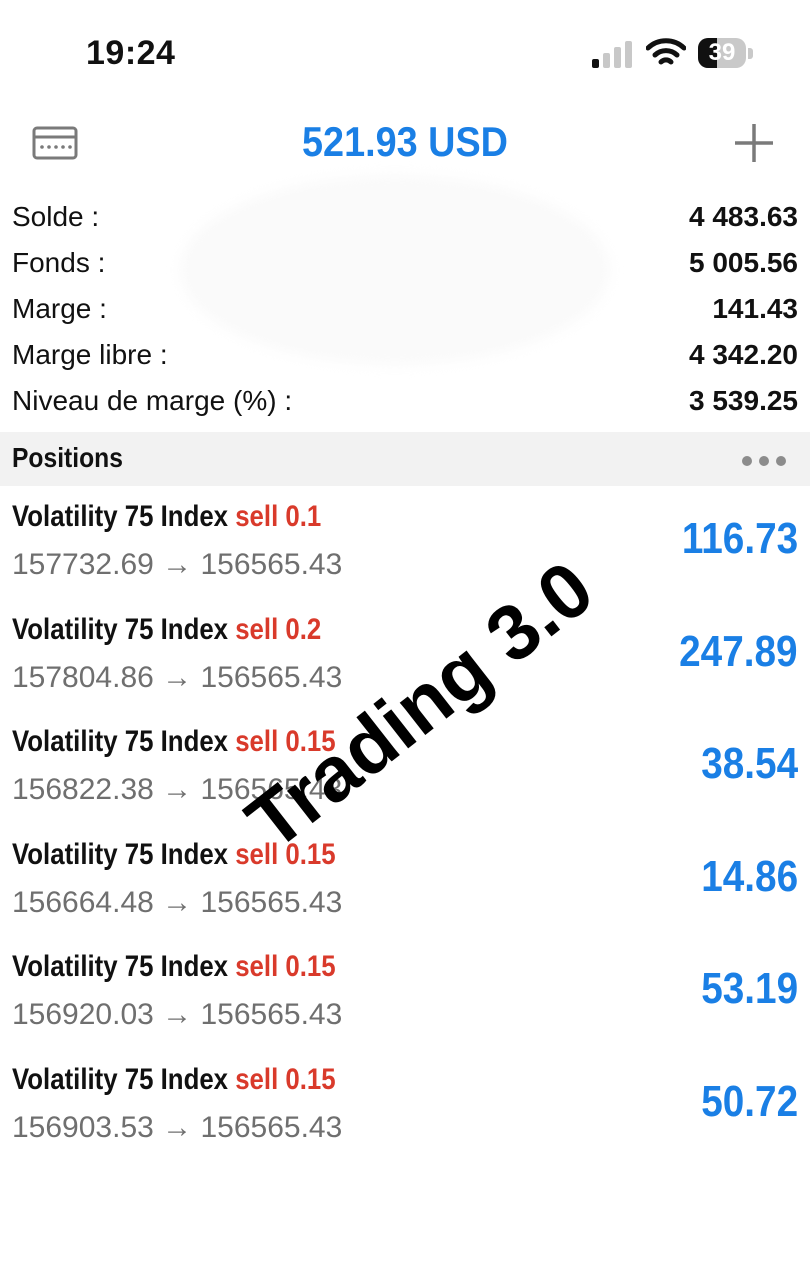  Describe the element at coordinates (405, 264) in the screenshot. I see `summary-row-equity: Fonds : 5 005.56` at that location.